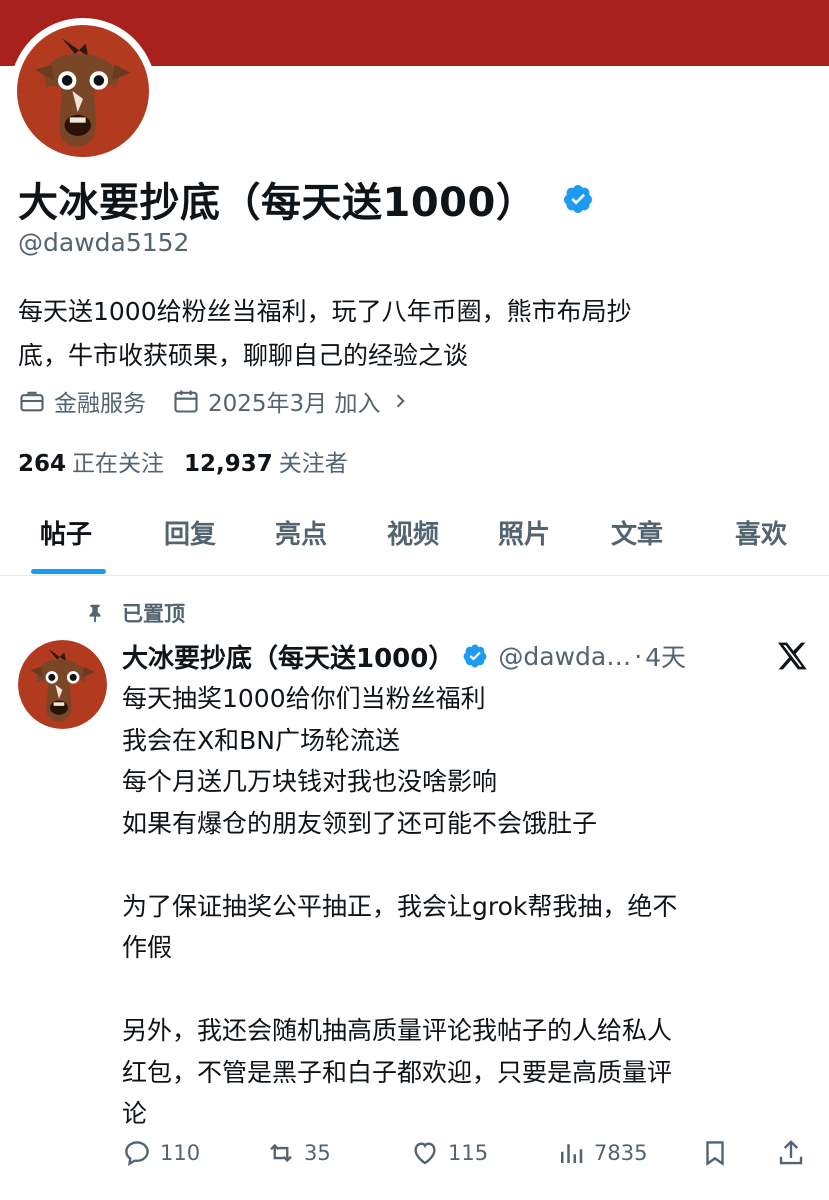 The width and height of the screenshot is (829, 1200). What do you see at coordinates (791, 1152) in the screenshot?
I see `share-icon` at bounding box center [791, 1152].